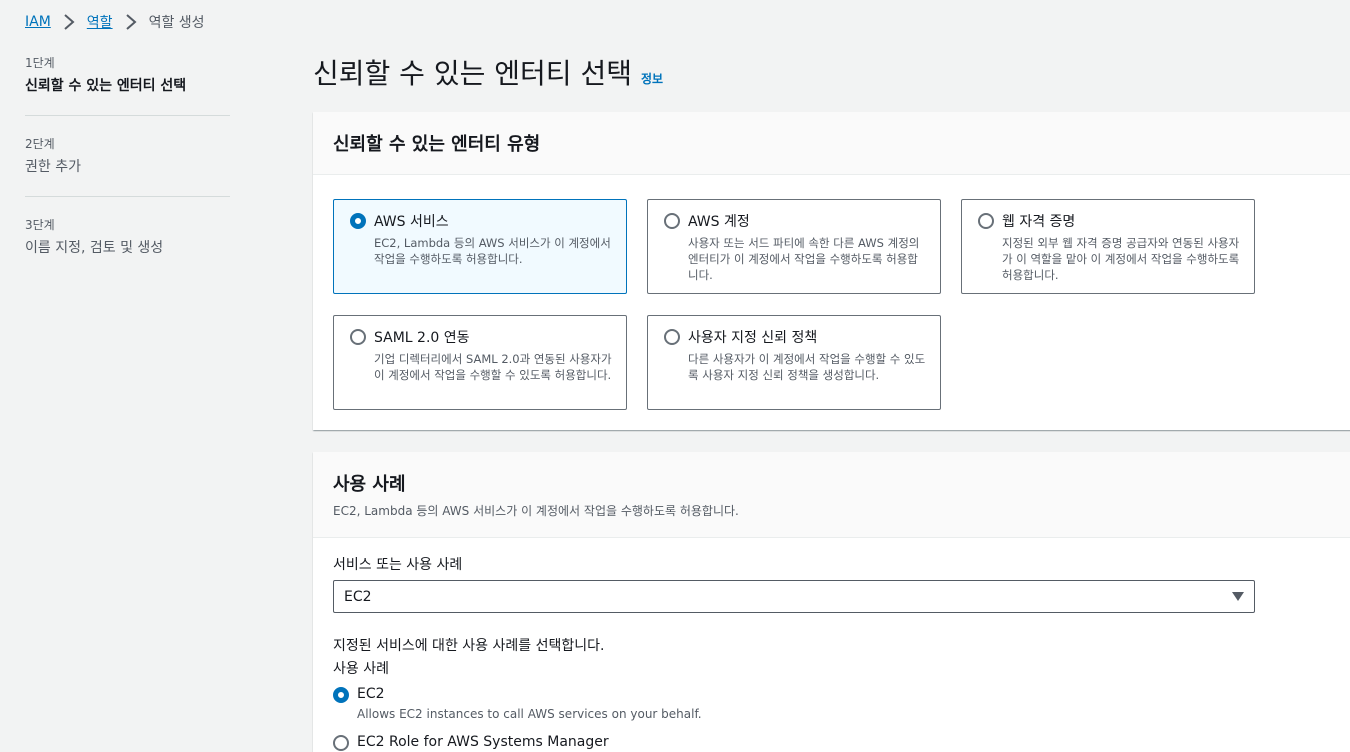  Describe the element at coordinates (753, 338) in the screenshot. I see `option-label: 사용자 지정 신뢰 정책` at that location.